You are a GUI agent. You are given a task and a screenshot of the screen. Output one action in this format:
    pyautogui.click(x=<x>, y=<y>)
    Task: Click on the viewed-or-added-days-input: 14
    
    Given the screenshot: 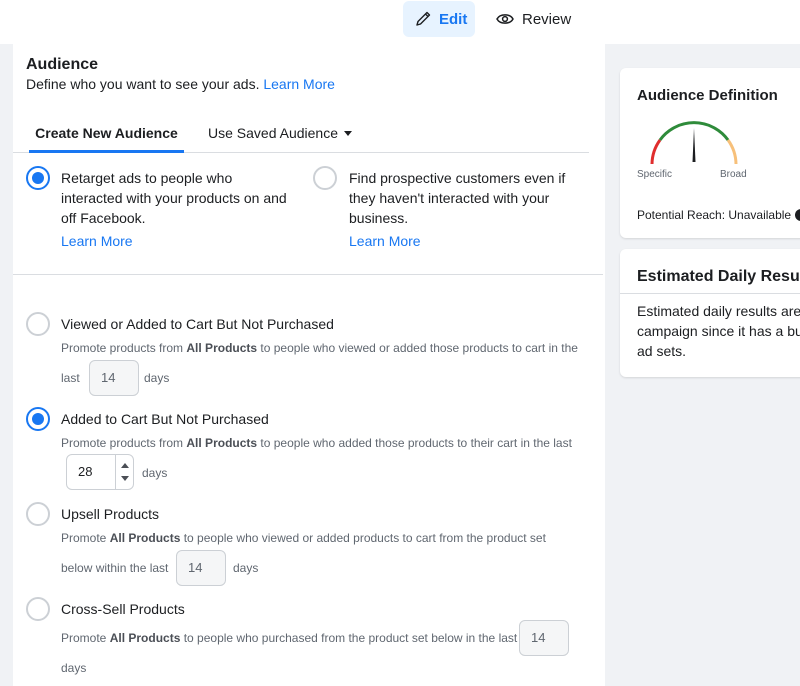 What is the action you would take?
    pyautogui.click(x=114, y=378)
    